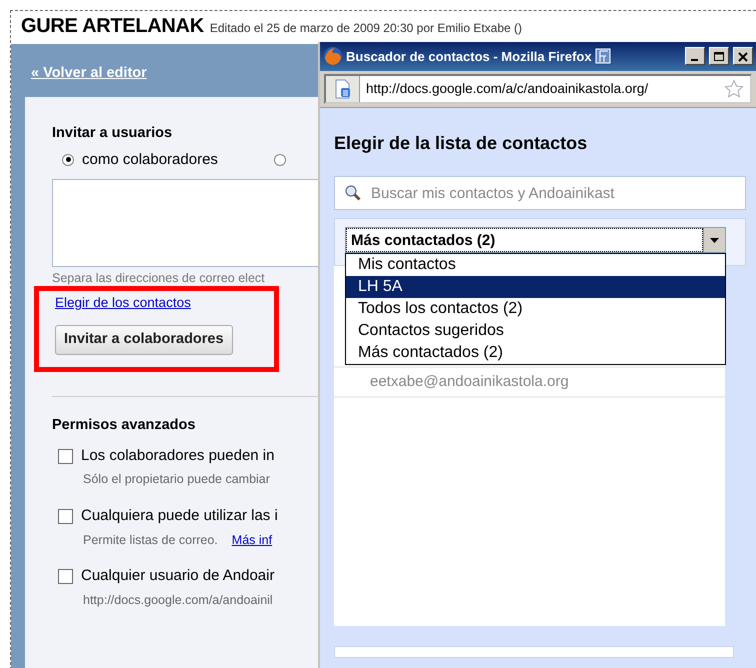 This screenshot has height=668, width=756. Describe the element at coordinates (714, 240) in the screenshot. I see `caret-icon` at that location.